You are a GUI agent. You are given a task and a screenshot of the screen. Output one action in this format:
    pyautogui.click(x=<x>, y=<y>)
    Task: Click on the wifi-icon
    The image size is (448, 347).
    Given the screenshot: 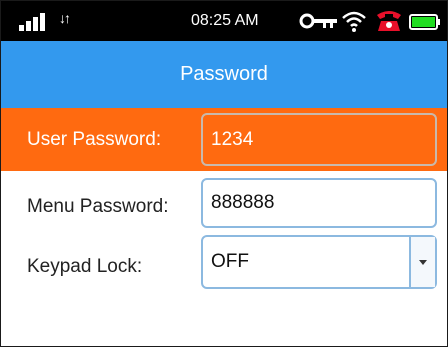 What is the action you would take?
    pyautogui.click(x=354, y=21)
    